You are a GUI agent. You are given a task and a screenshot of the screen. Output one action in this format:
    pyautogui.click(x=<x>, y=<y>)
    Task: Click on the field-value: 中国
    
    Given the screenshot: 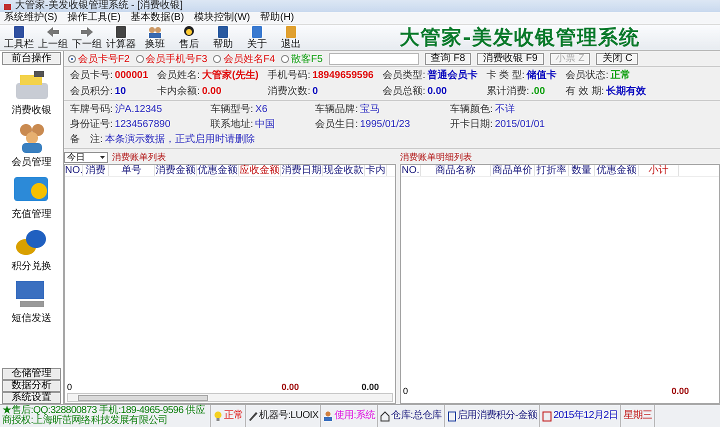 What is the action you would take?
    pyautogui.click(x=265, y=124)
    